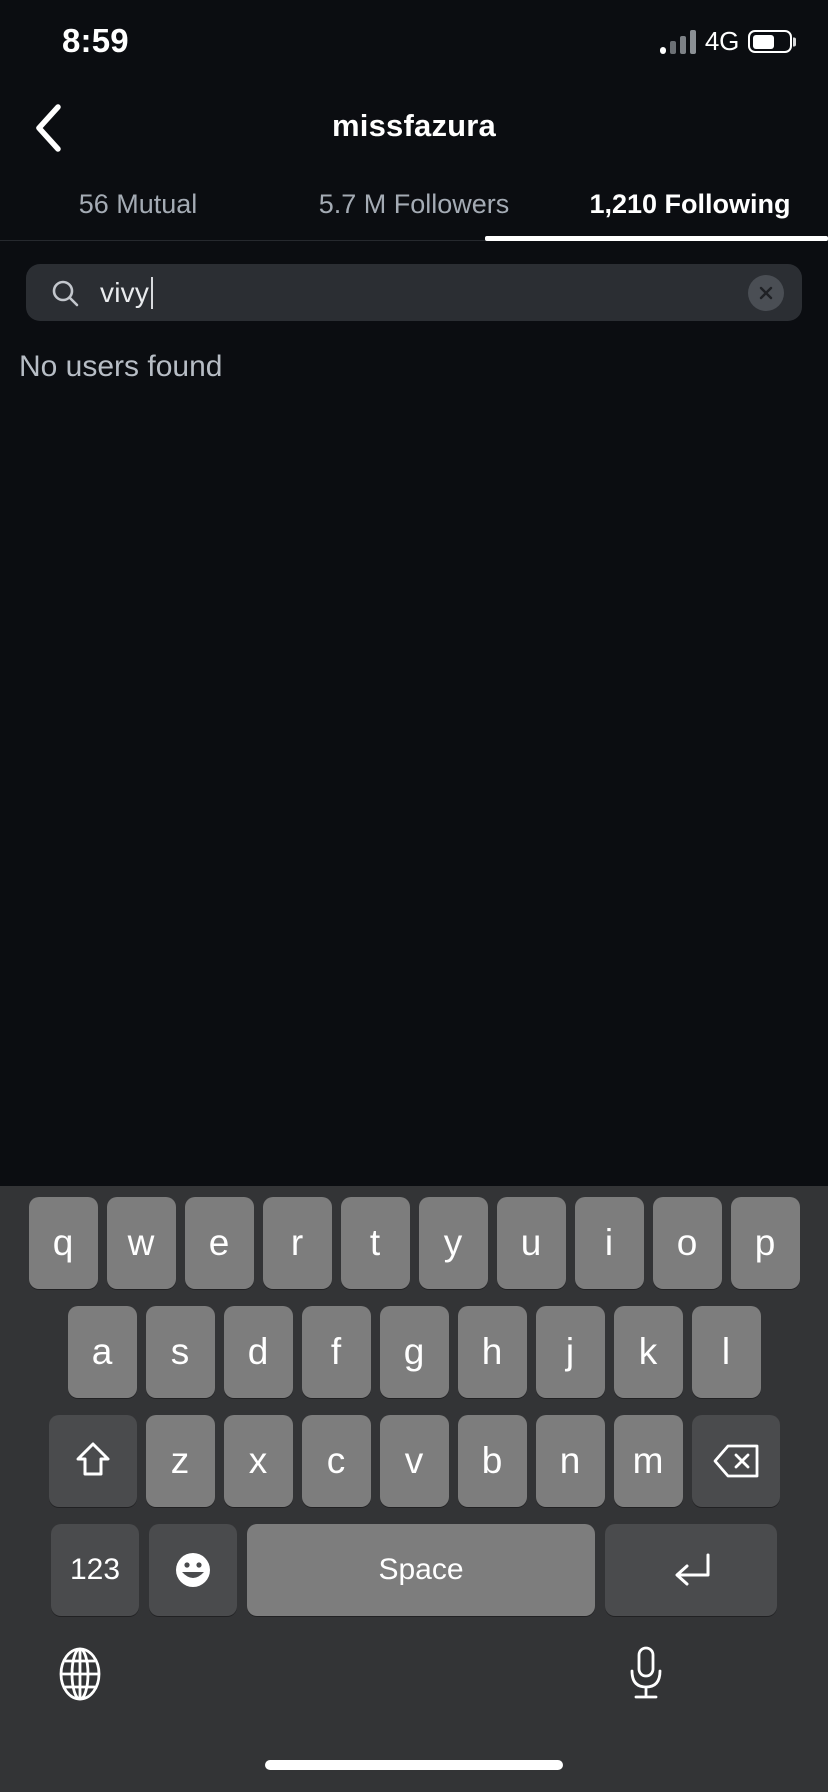 This screenshot has height=1792, width=828. I want to click on key-a: a, so click(102, 1352).